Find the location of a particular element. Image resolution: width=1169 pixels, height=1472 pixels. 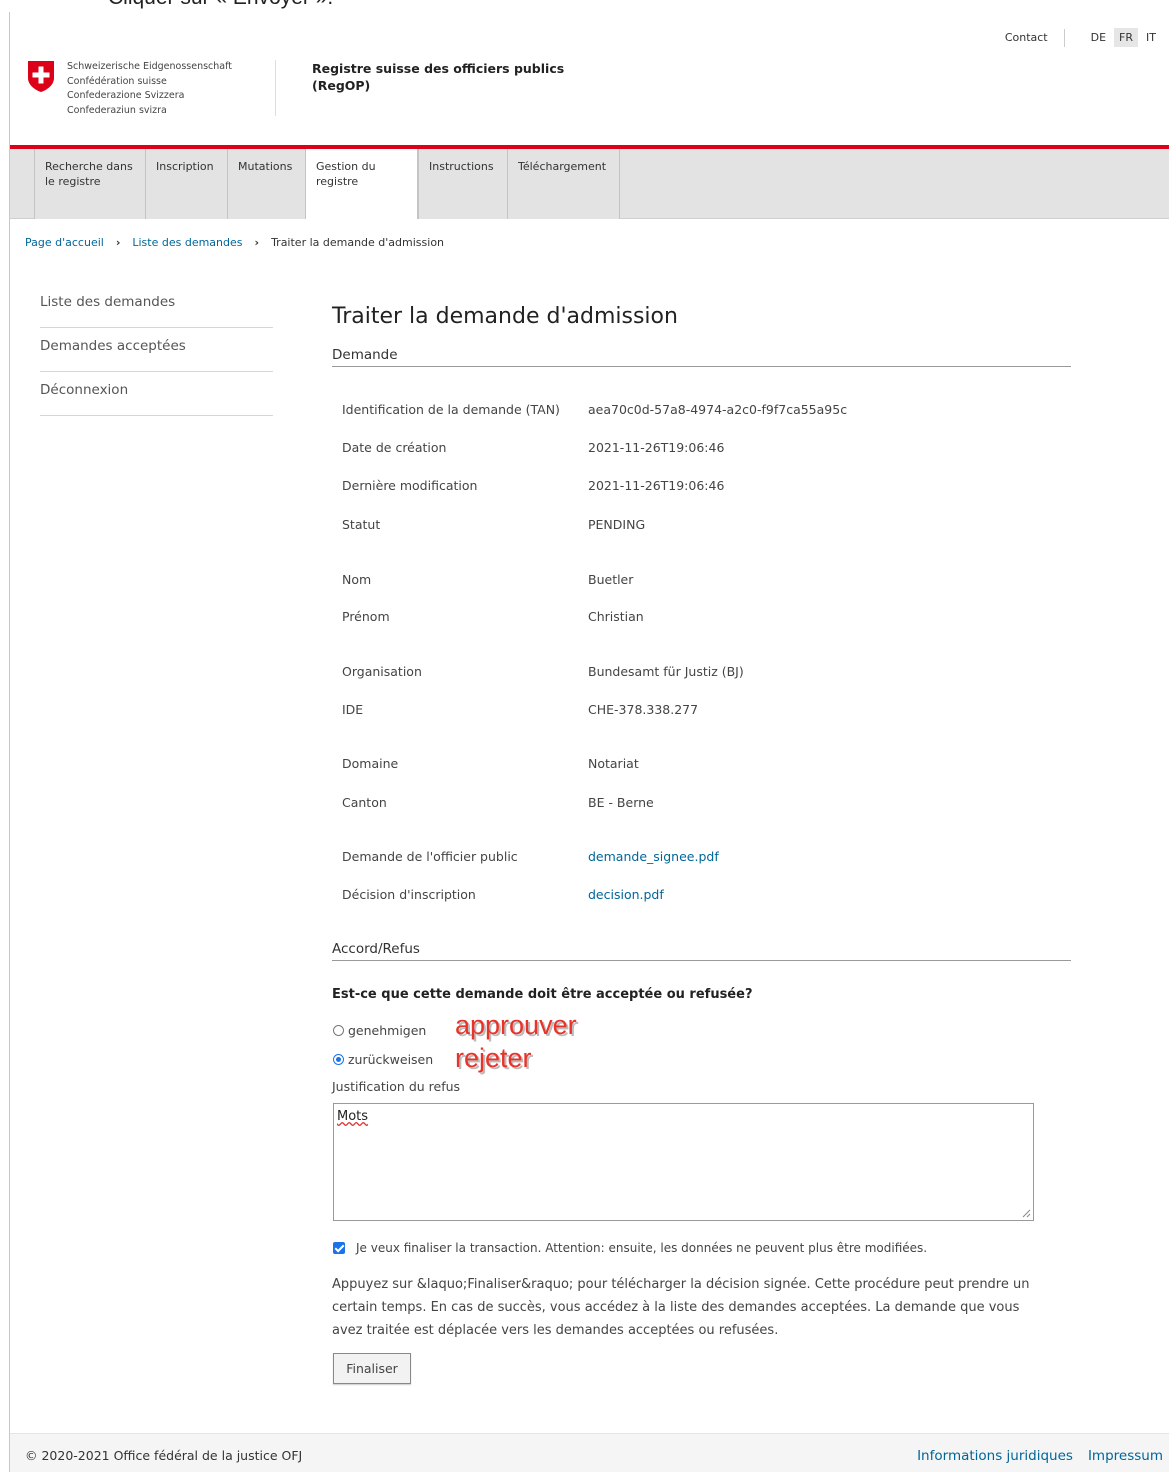

nav-instructions: Instructions is located at coordinates (463, 184).